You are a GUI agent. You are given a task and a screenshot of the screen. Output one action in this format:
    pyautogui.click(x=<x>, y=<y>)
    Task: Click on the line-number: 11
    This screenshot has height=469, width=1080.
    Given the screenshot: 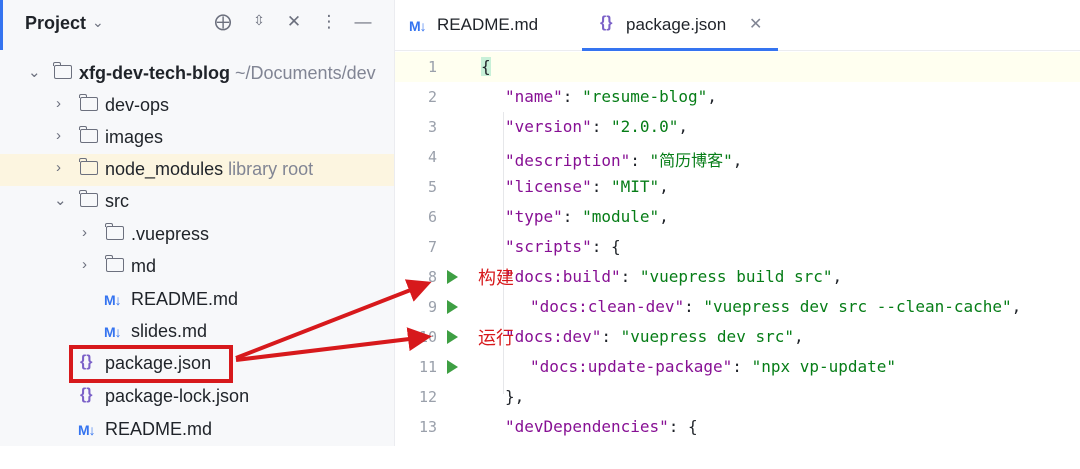 What is the action you would take?
    pyautogui.click(x=427, y=367)
    